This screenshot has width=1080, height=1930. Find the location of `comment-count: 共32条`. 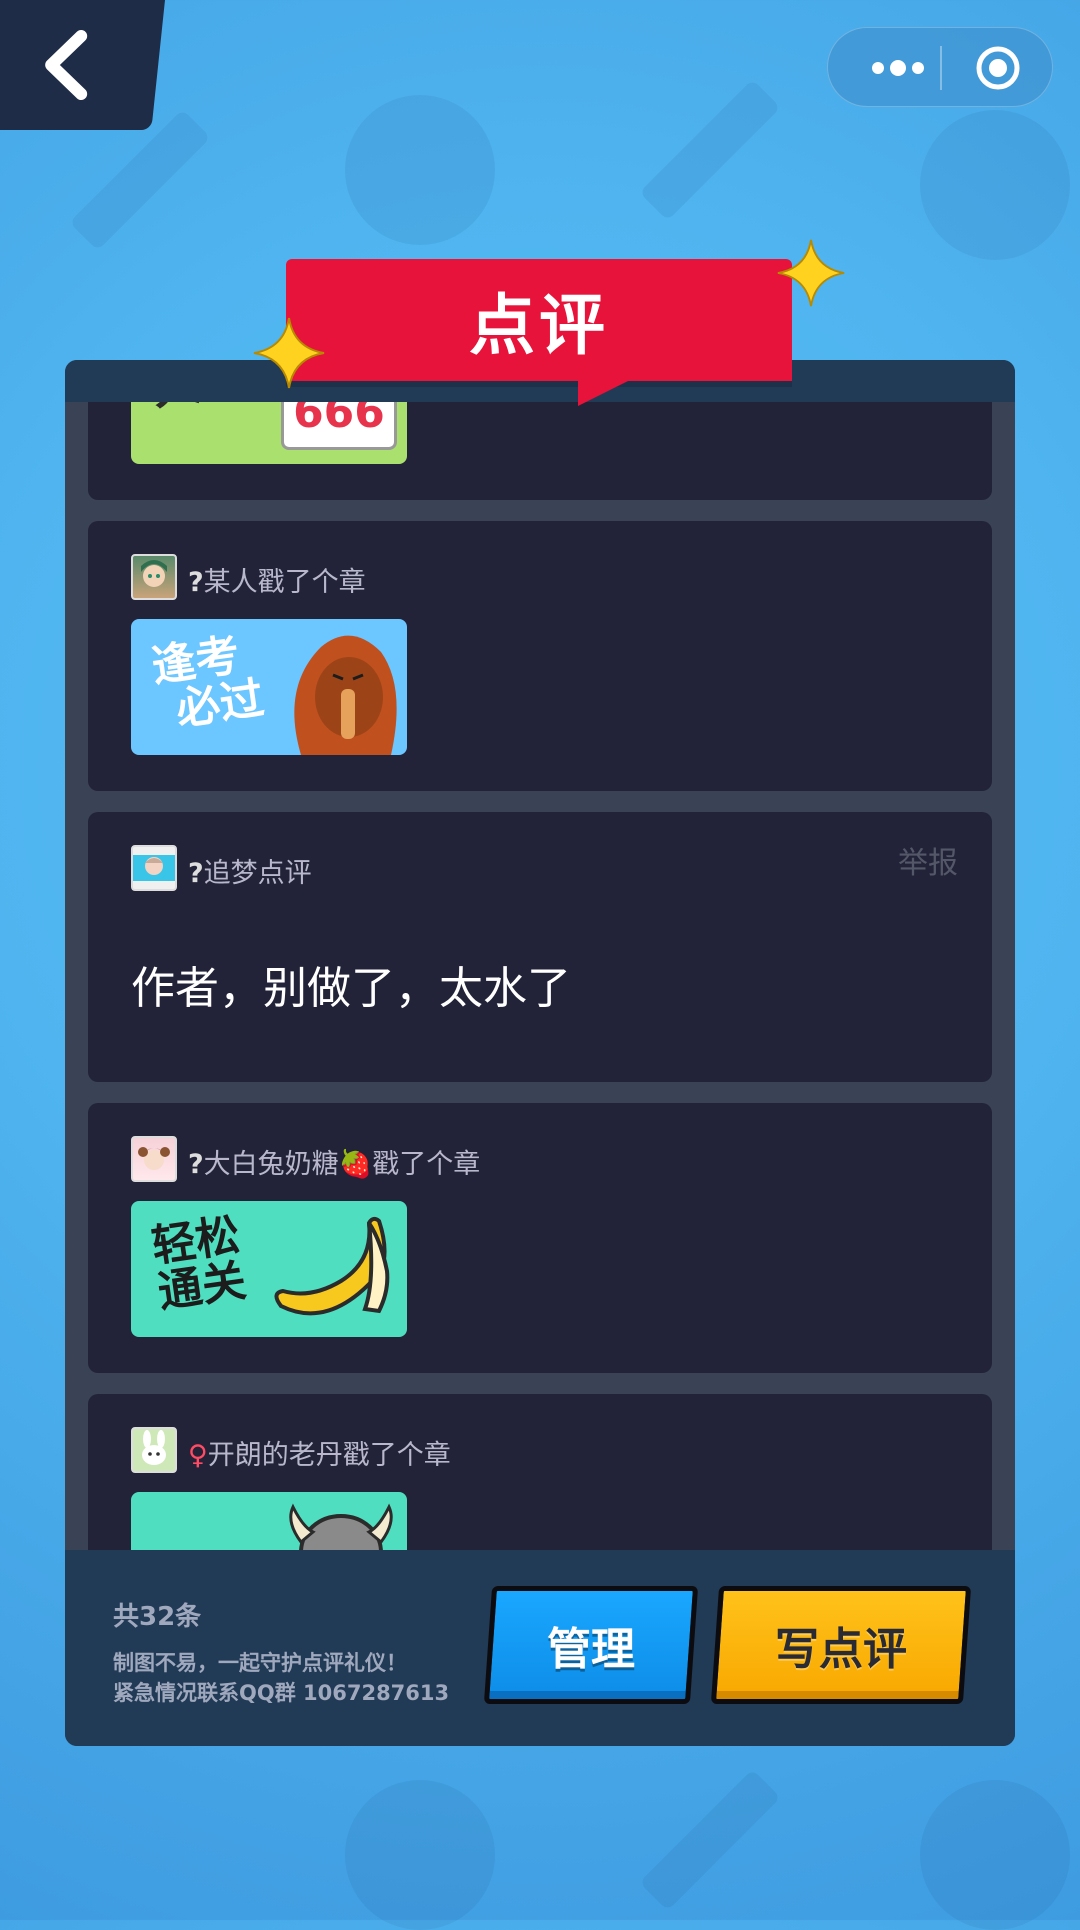

comment-count: 共32条 is located at coordinates (157, 1617).